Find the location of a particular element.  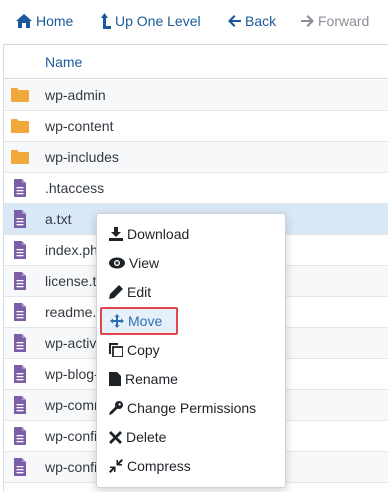

menu-item-rename: Rename is located at coordinates (143, 379).